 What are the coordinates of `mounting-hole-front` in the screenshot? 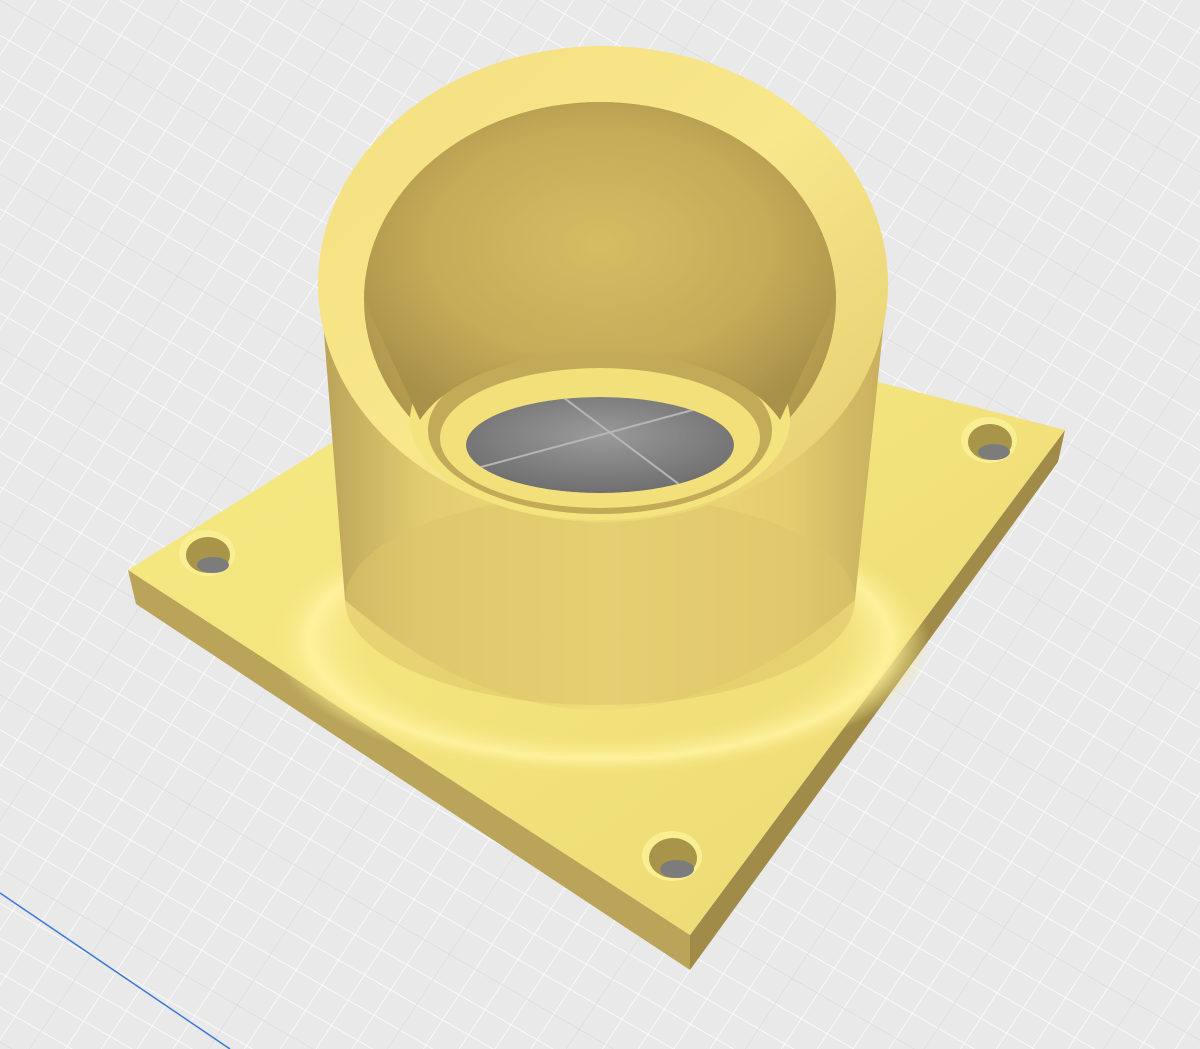 It's located at (672, 856).